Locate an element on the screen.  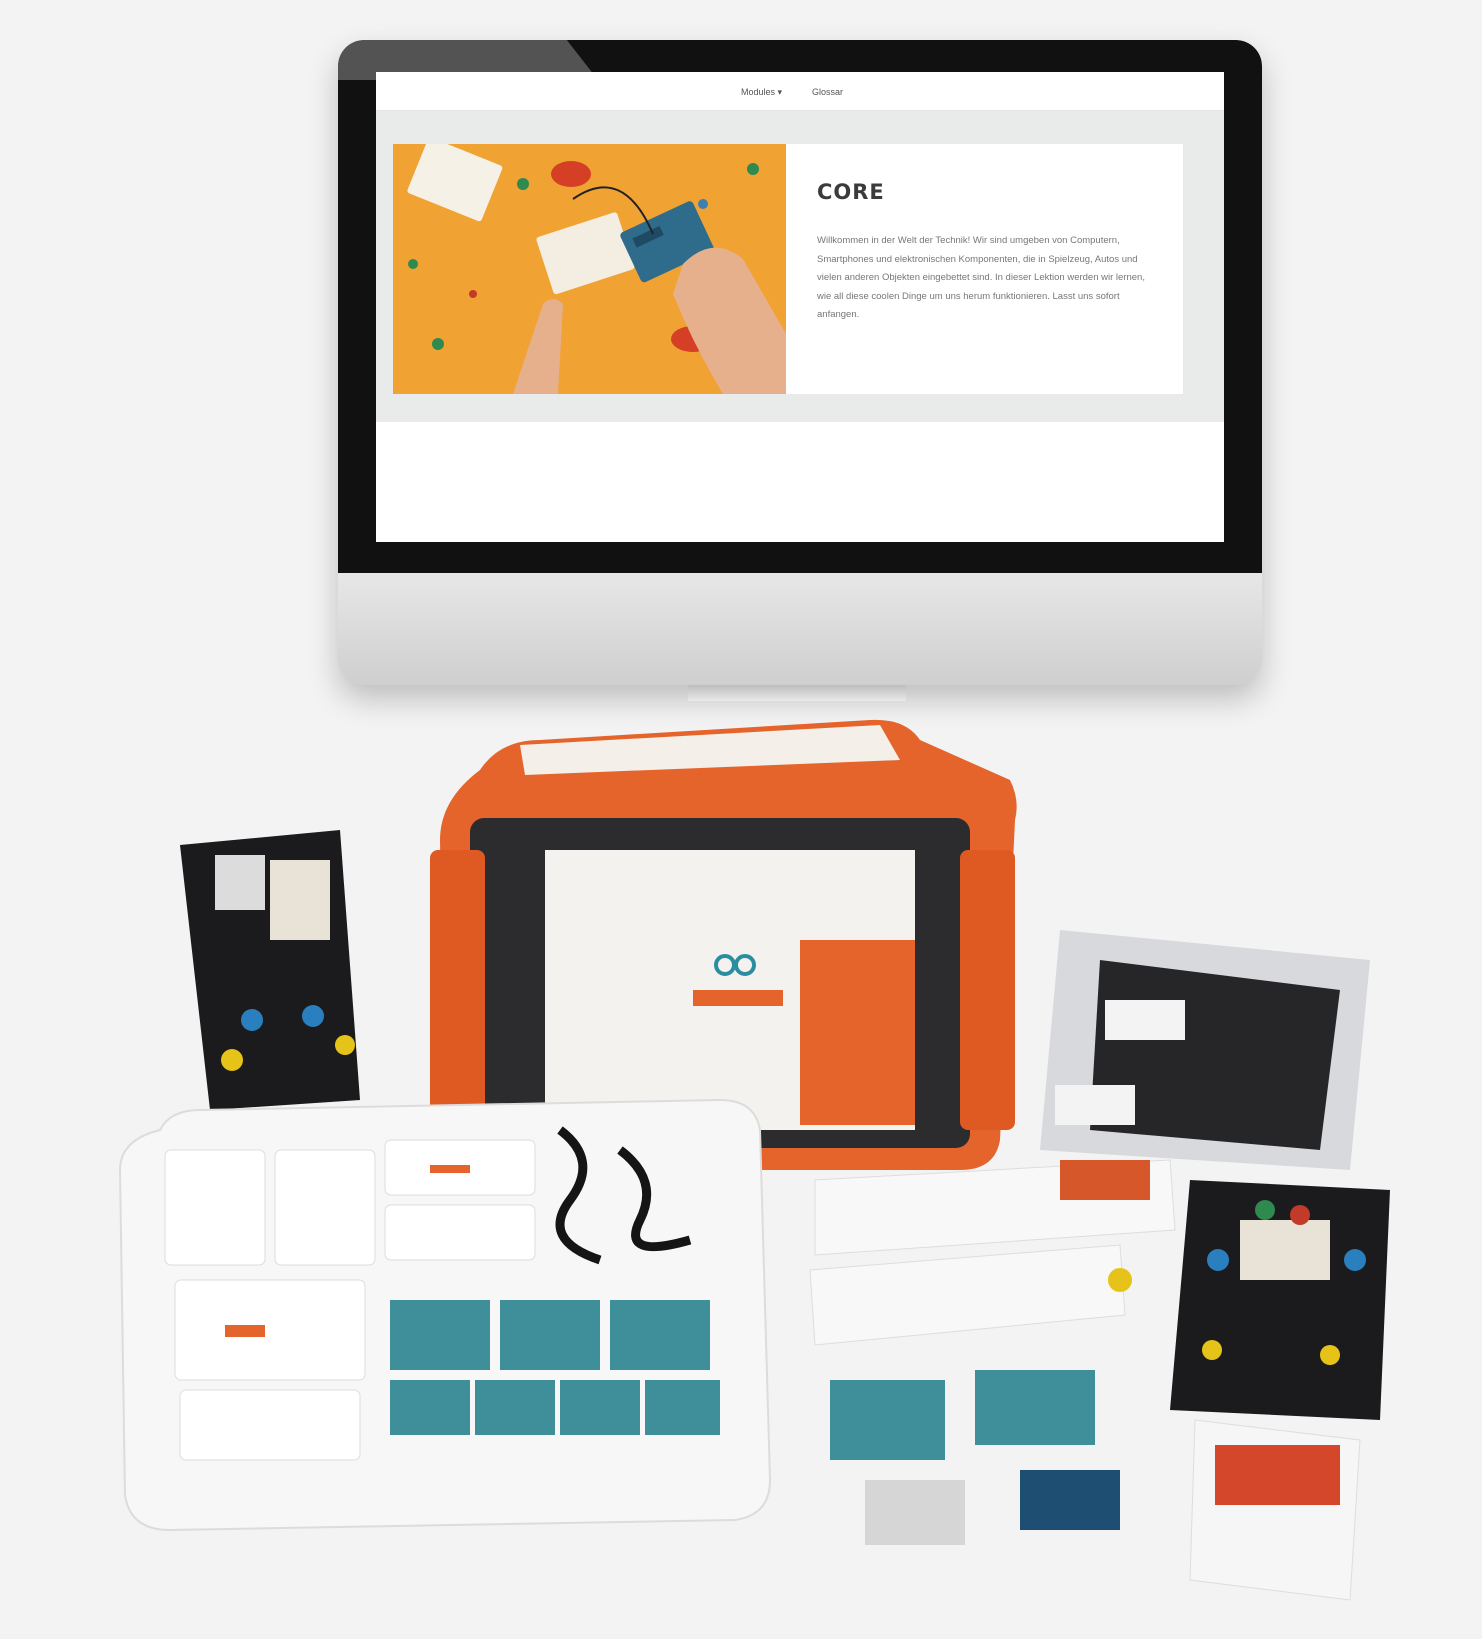
parts-bag is located at coordinates (1205, 1050).